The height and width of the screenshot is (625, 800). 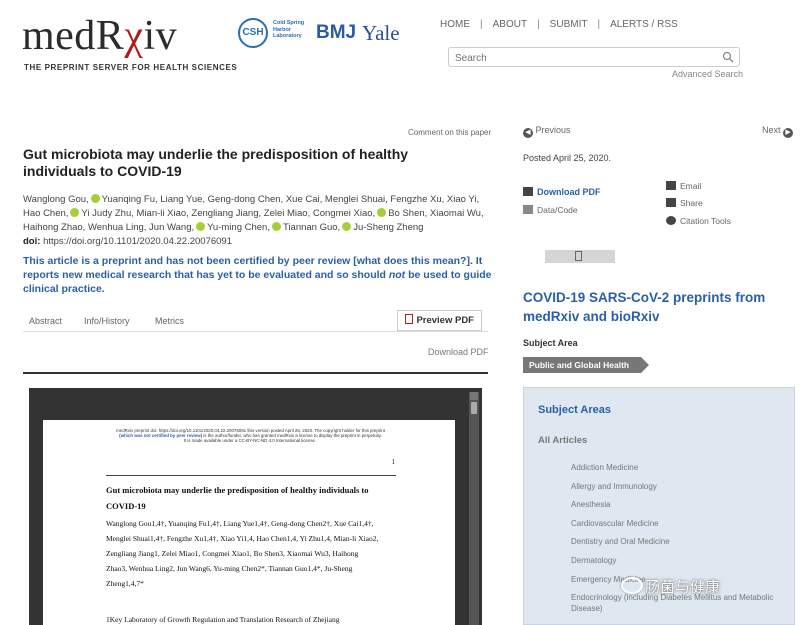 I want to click on csh-logo-icon: CSH, so click(x=253, y=33).